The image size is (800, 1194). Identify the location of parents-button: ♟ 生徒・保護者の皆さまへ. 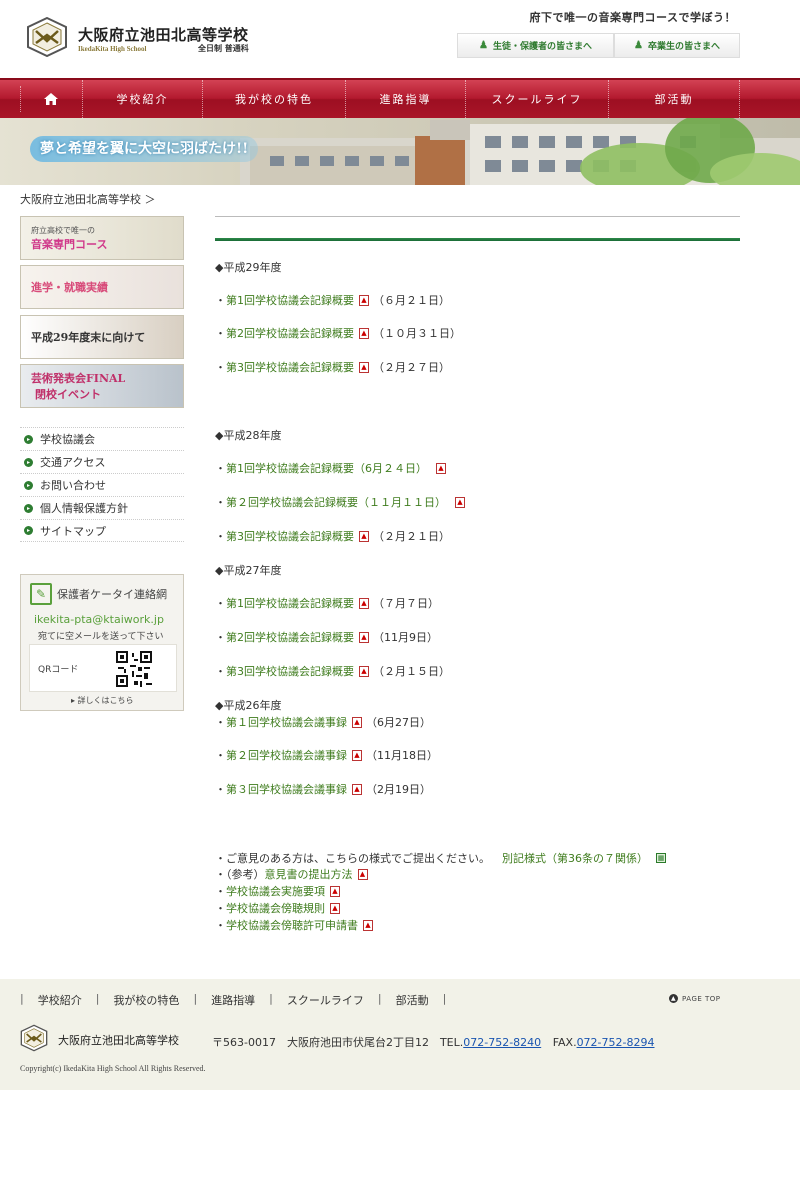
(535, 45).